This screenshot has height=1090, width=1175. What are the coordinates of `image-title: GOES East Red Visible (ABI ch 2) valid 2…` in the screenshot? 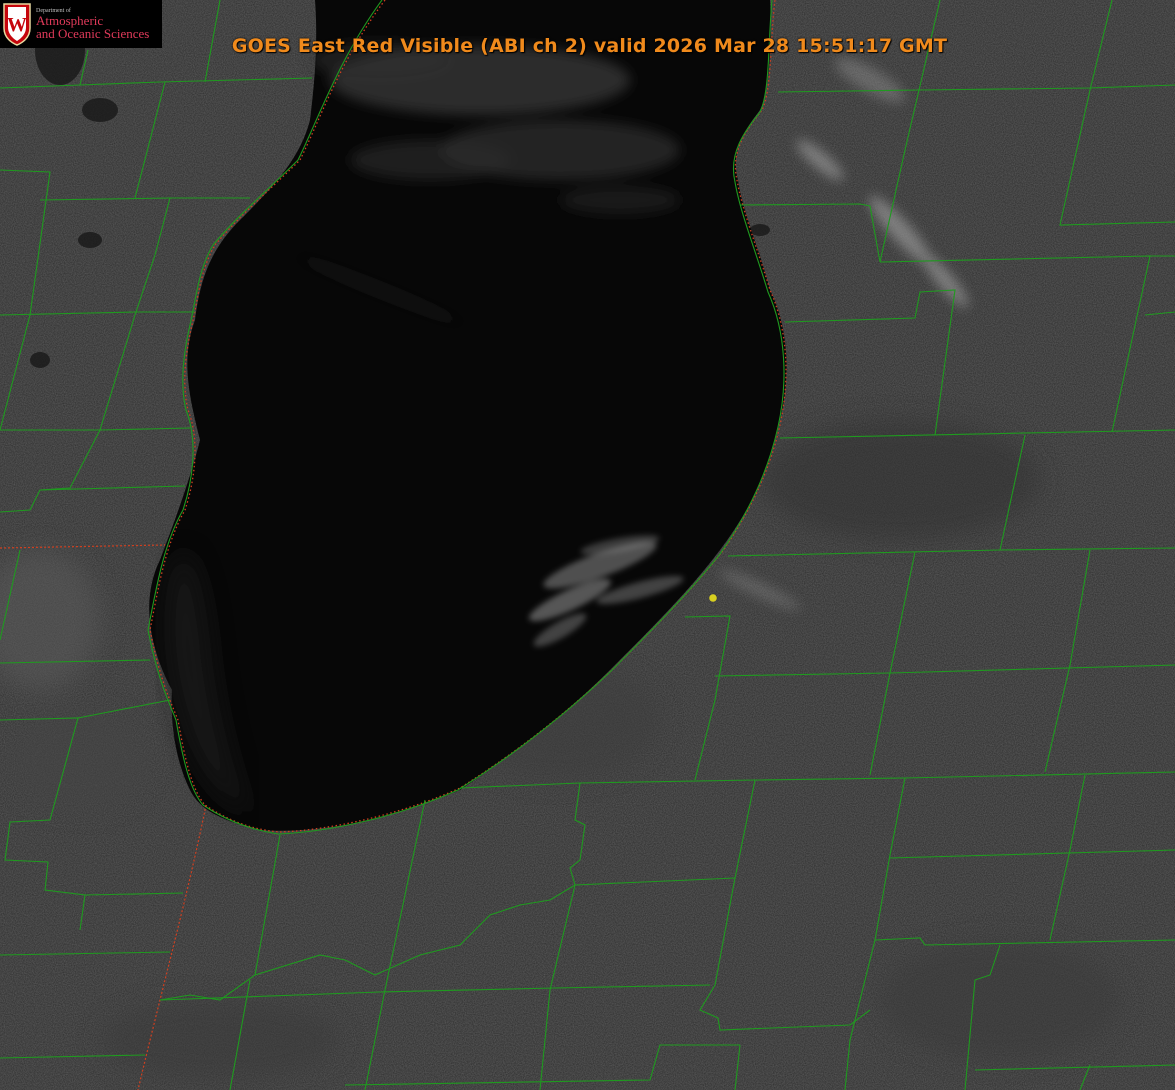 It's located at (589, 46).